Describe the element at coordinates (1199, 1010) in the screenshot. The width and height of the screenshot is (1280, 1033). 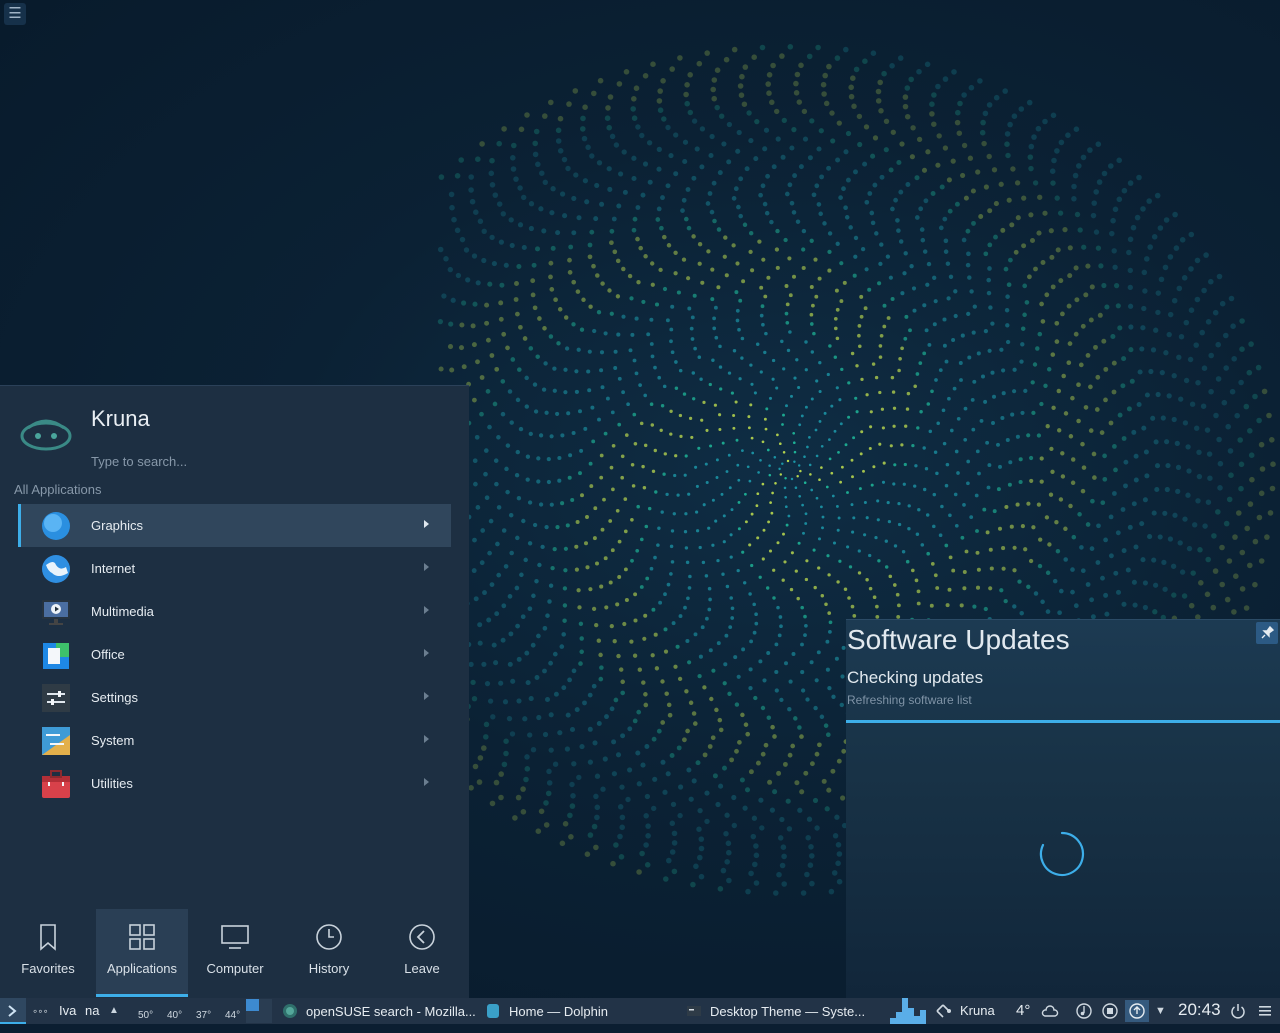
I see `clock: 20:43` at that location.